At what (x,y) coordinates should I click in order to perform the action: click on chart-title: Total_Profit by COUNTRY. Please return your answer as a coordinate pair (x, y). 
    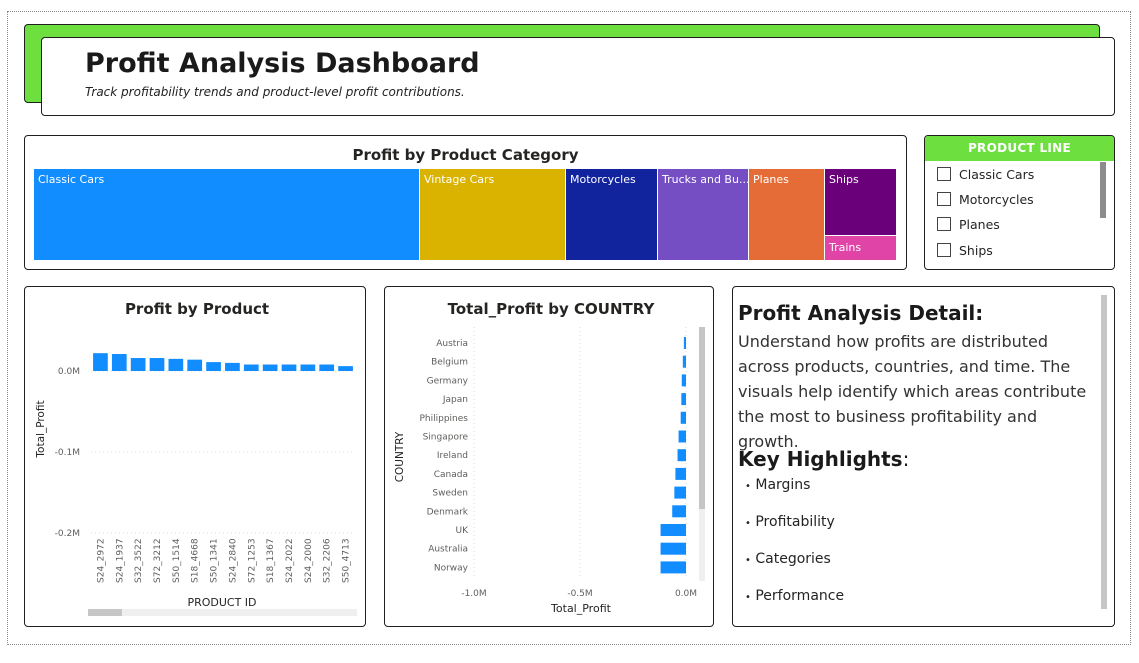
    Looking at the image, I should click on (552, 309).